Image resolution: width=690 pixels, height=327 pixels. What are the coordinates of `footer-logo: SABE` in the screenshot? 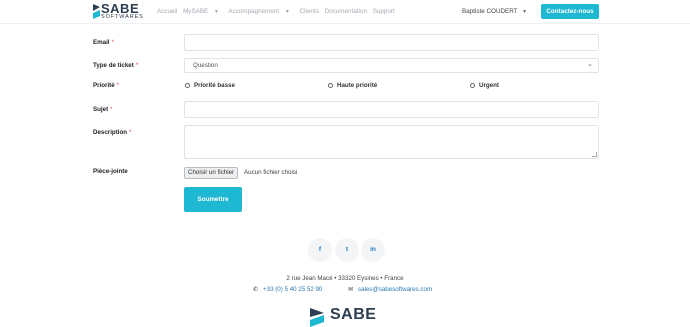 It's located at (350, 316).